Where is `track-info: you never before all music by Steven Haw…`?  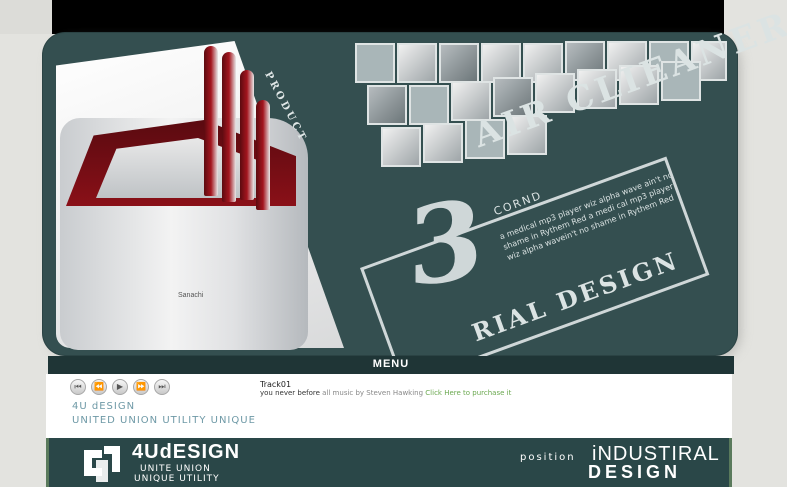 track-info: you never before all music by Steven Haw… is located at coordinates (385, 393).